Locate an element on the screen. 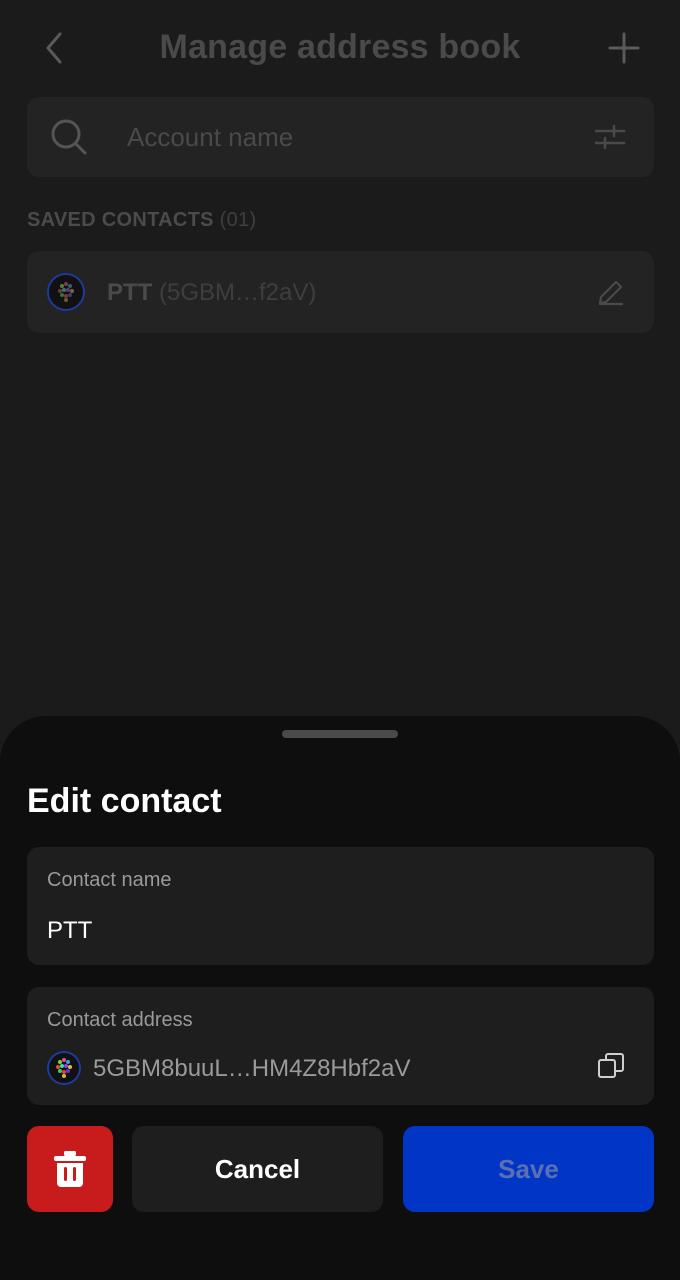 The width and height of the screenshot is (680, 1280). contact-name-text: PTT is located at coordinates (130, 292).